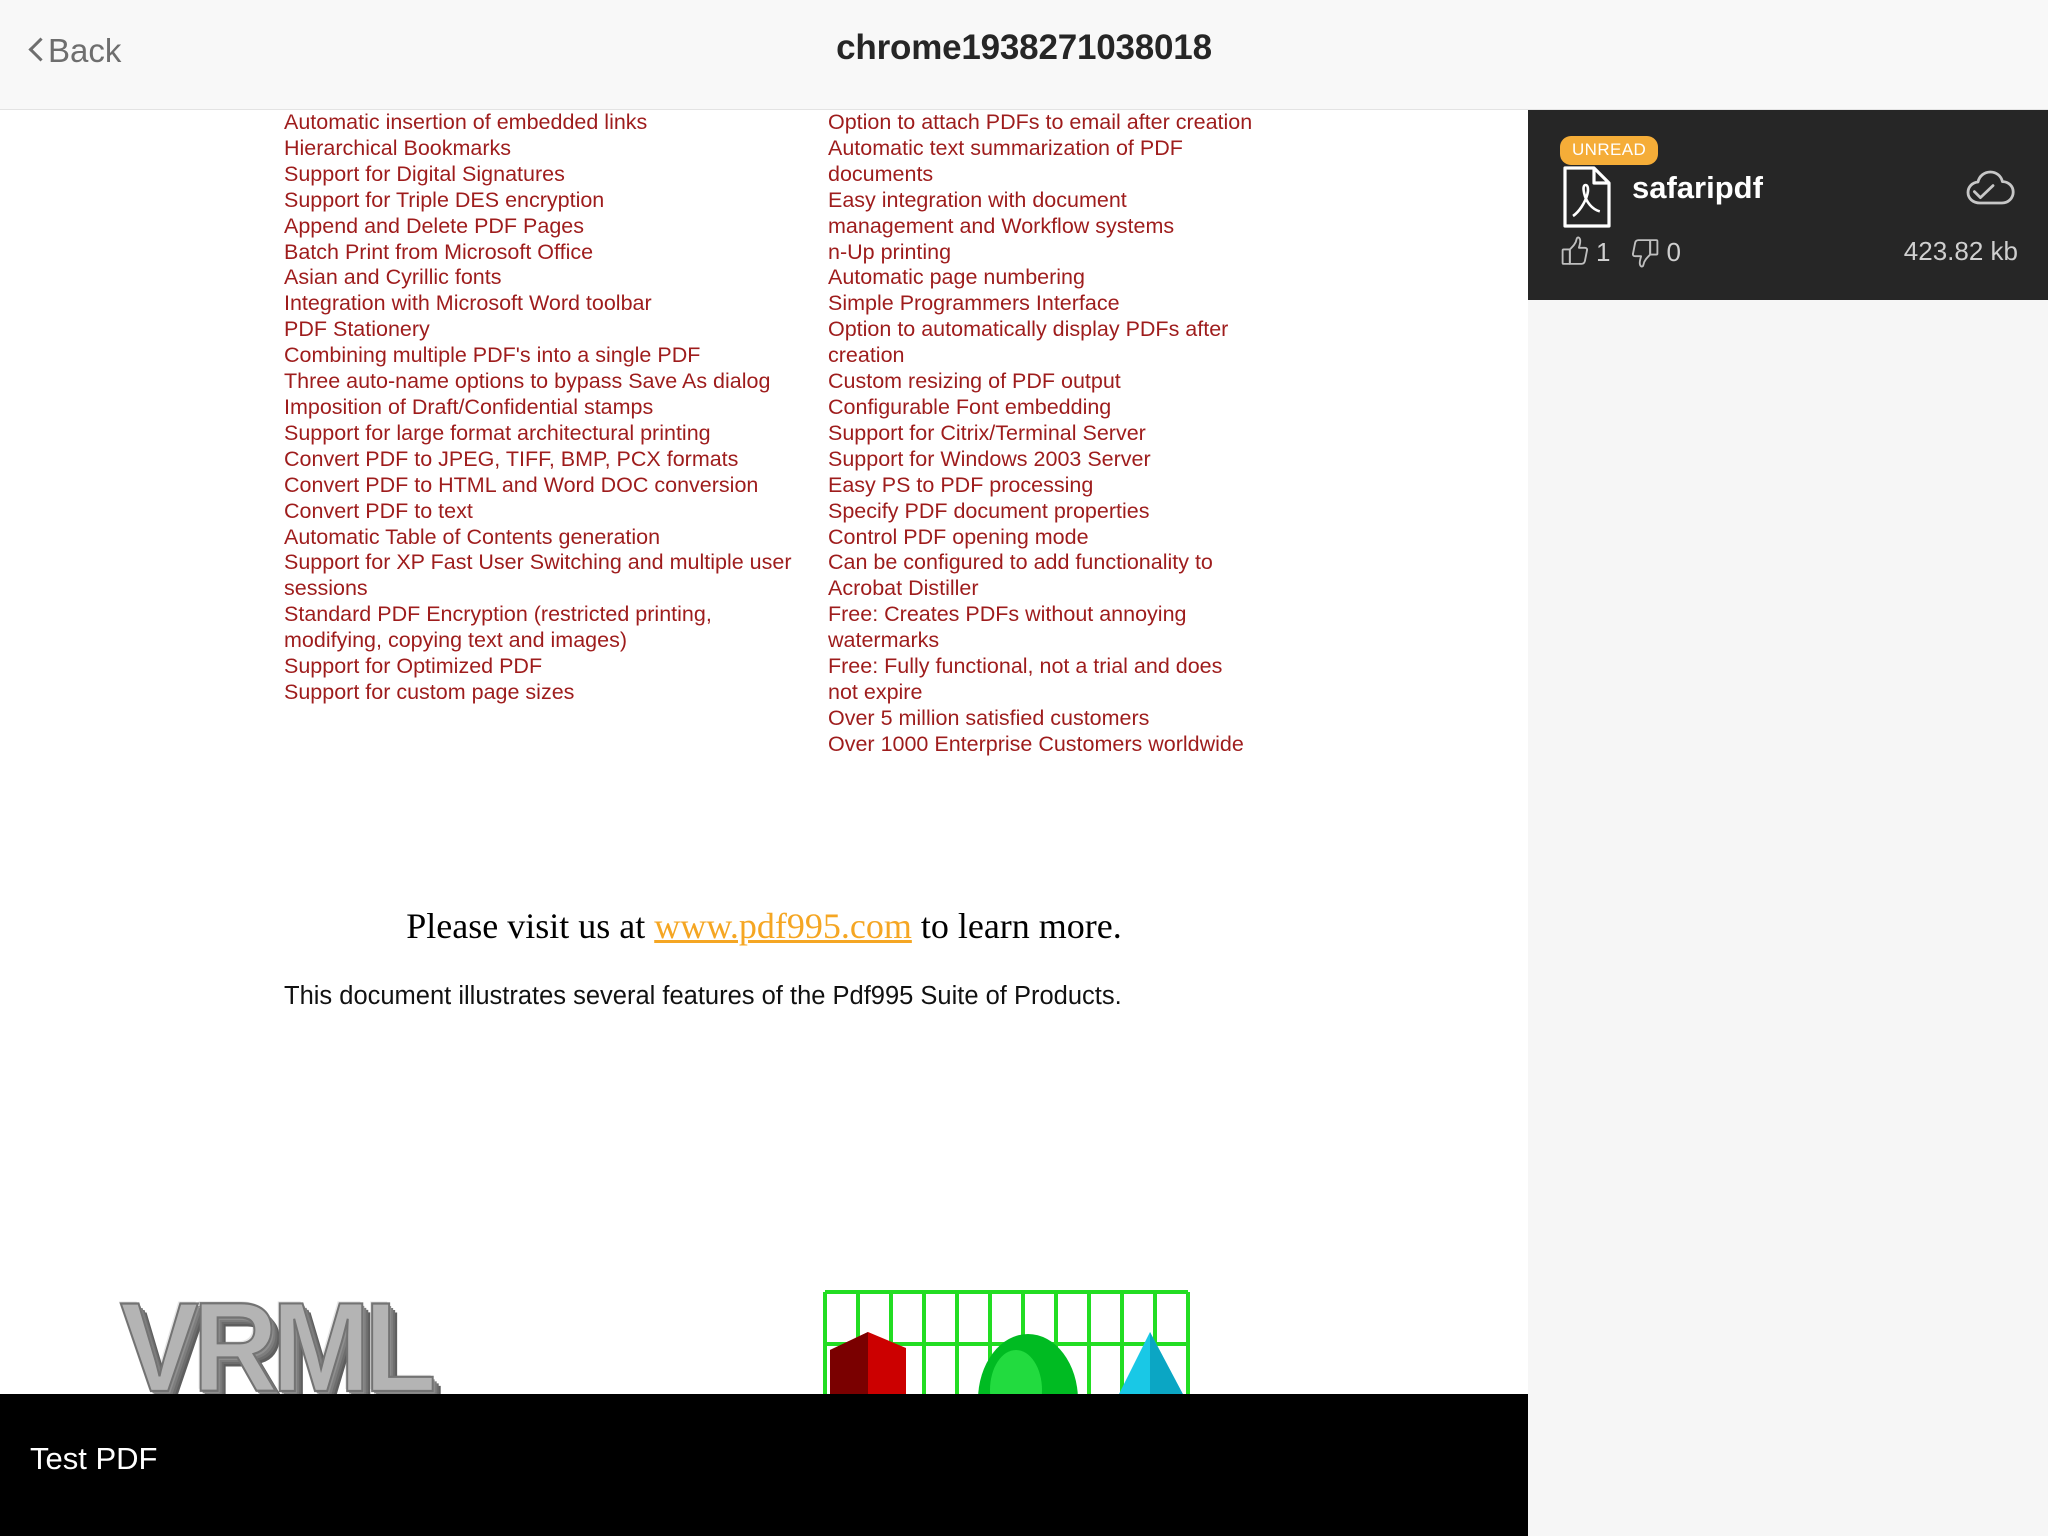 The image size is (2048, 1536). I want to click on feature-item: Support for Citrix/Terminal Server, so click(987, 432).